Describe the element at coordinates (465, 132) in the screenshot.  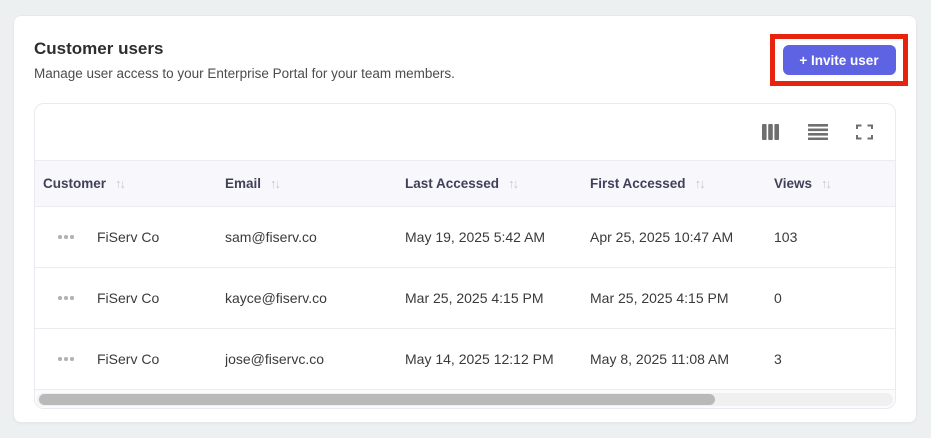
I see `table-toolbar` at that location.